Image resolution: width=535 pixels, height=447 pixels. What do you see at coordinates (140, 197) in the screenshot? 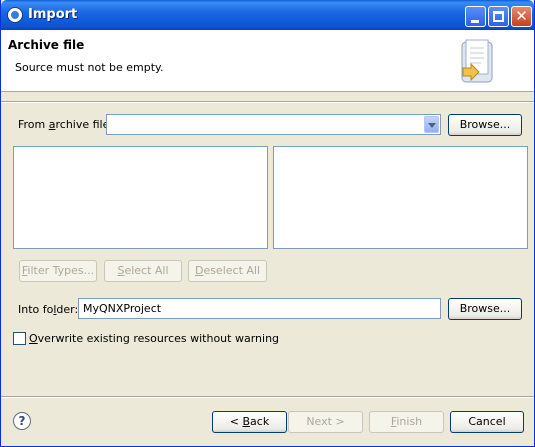
I see `folder-tree-pane` at bounding box center [140, 197].